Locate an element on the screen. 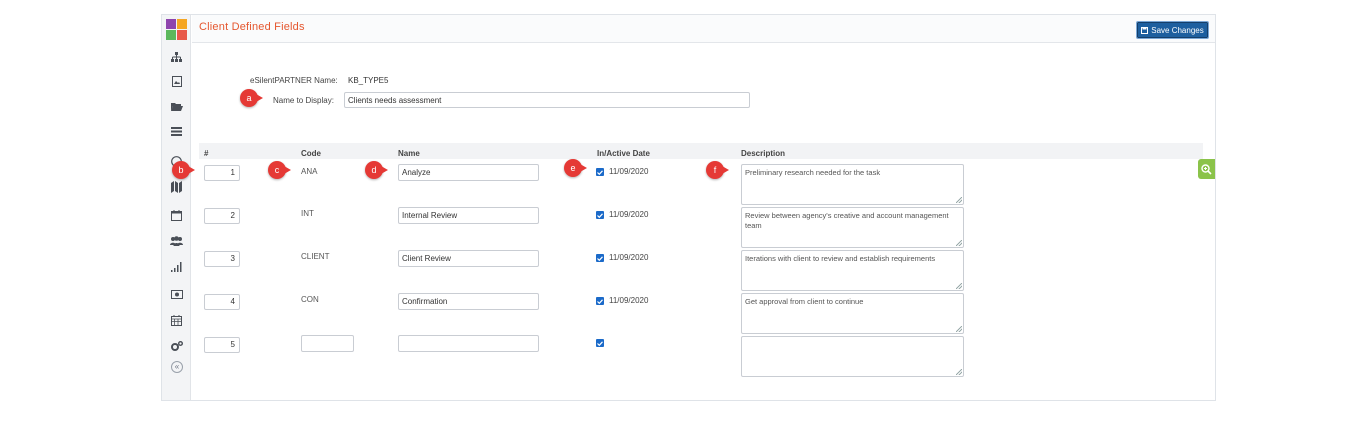  collapse-sidebar-icon: « is located at coordinates (177, 367).